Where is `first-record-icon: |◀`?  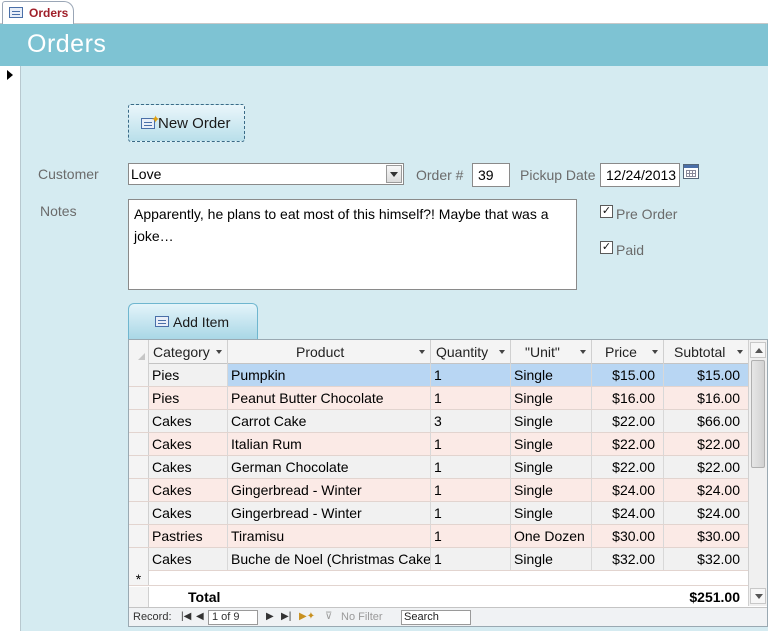 first-record-icon: |◀ is located at coordinates (186, 616).